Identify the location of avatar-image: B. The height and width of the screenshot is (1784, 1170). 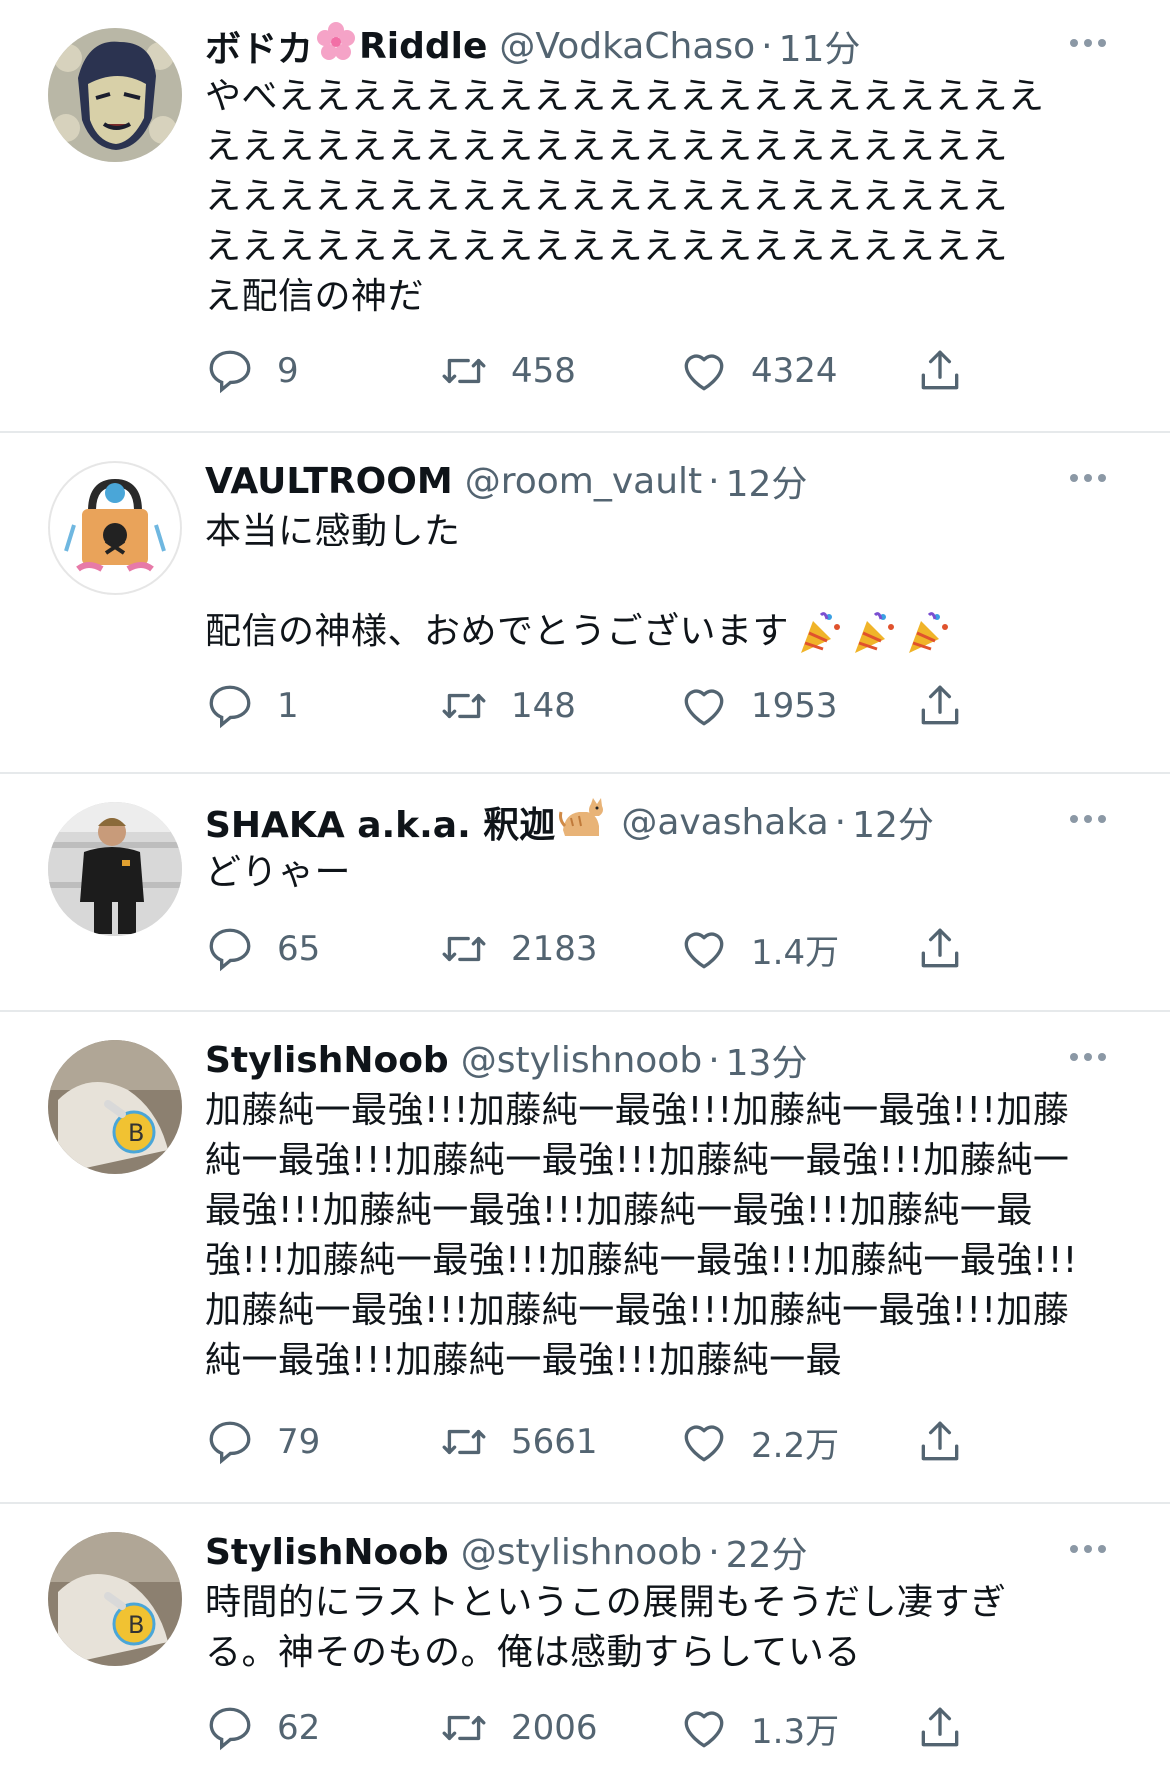
(115, 1107).